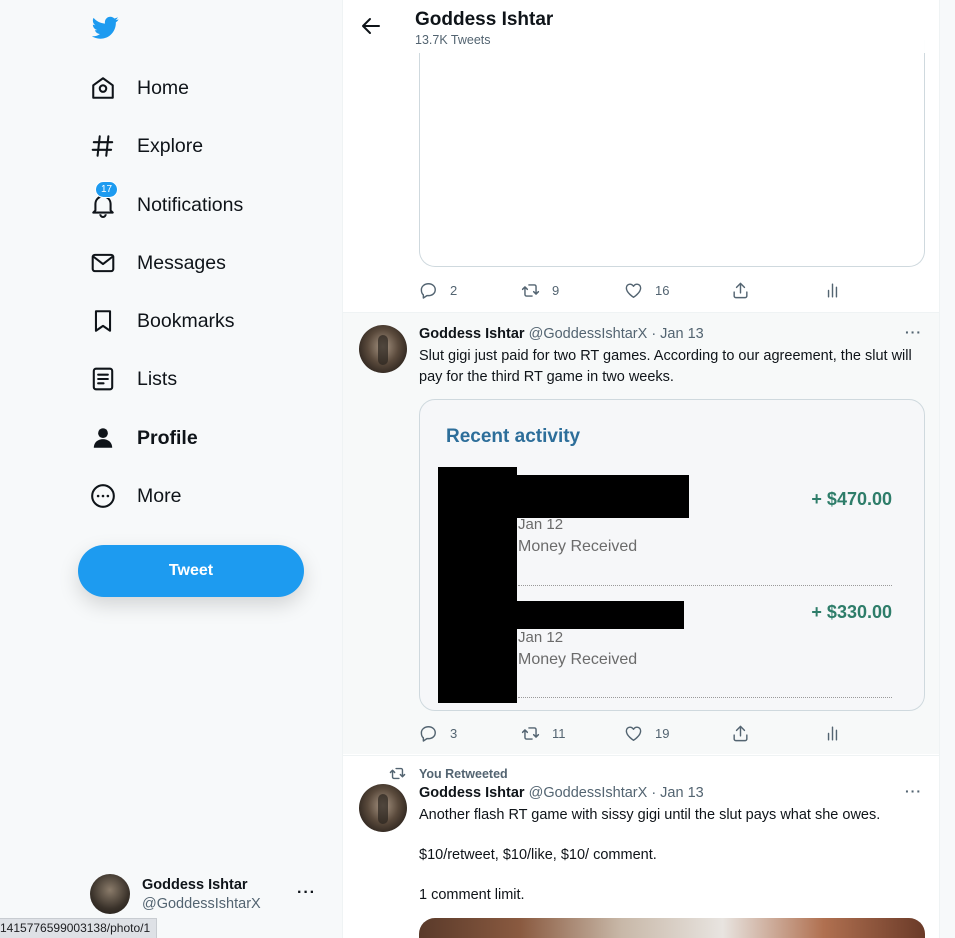 This screenshot has height=938, width=955. What do you see at coordinates (103, 321) in the screenshot?
I see `bookmark-icon` at bounding box center [103, 321].